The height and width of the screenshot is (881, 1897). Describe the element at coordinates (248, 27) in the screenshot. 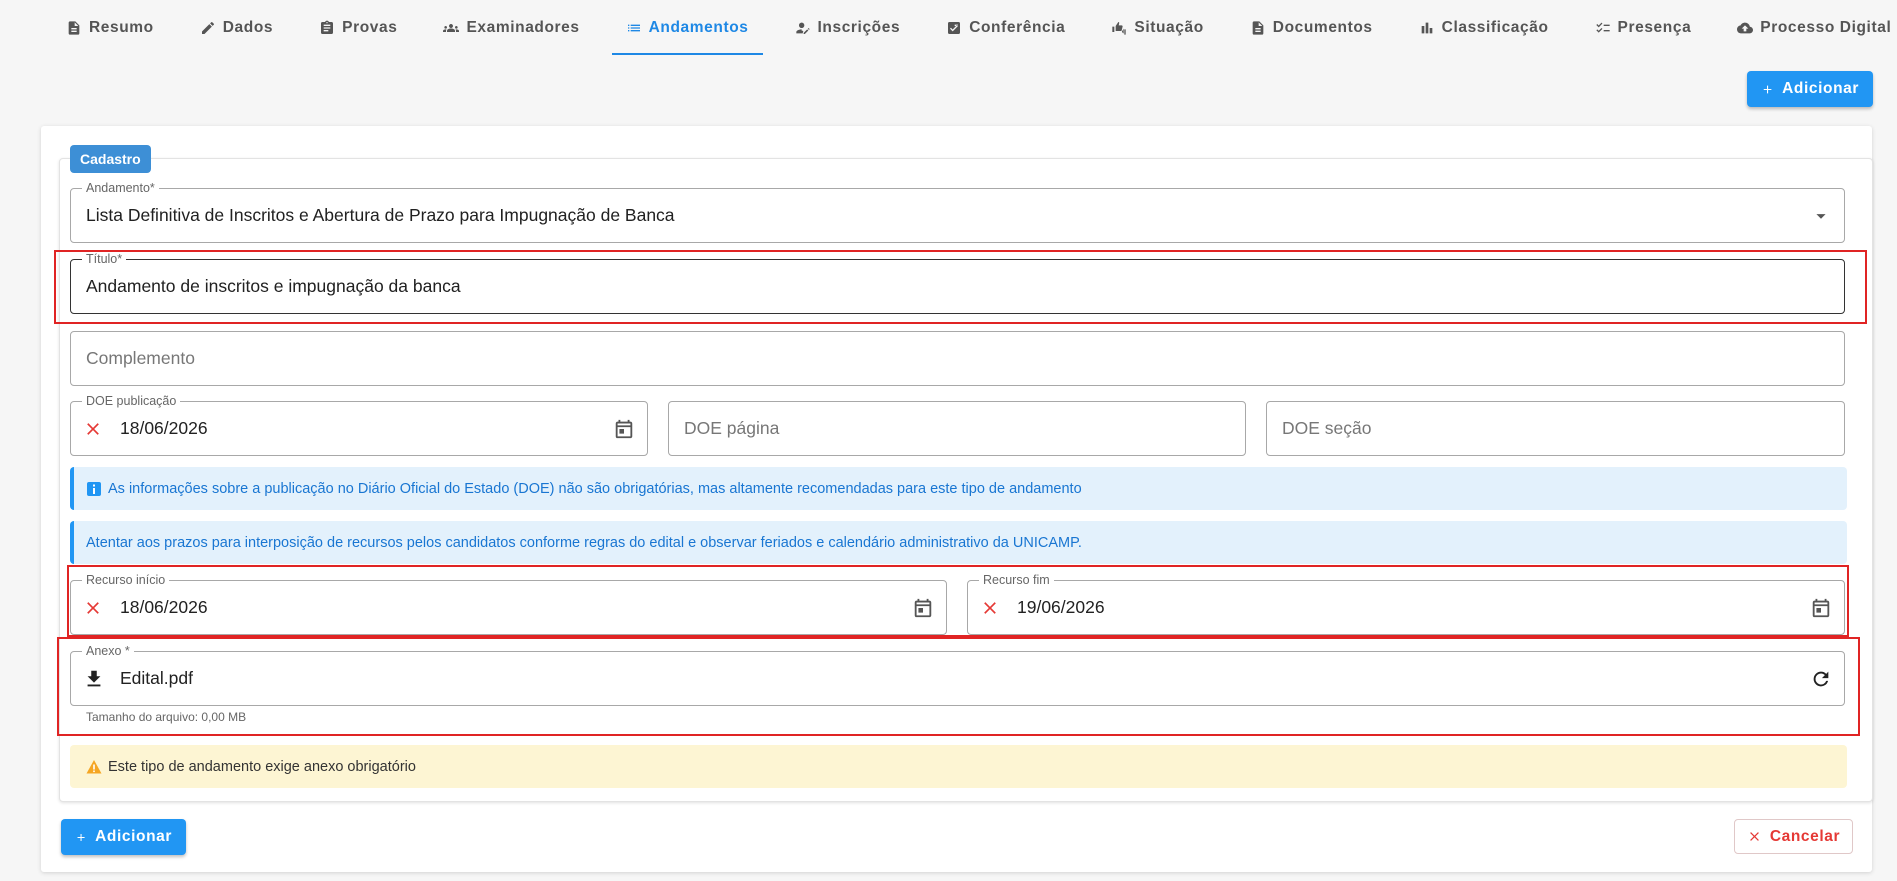

I see `tab-label: Dados` at that location.